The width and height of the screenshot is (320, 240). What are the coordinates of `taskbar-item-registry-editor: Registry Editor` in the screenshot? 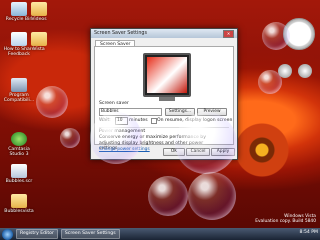 It's located at (37, 234).